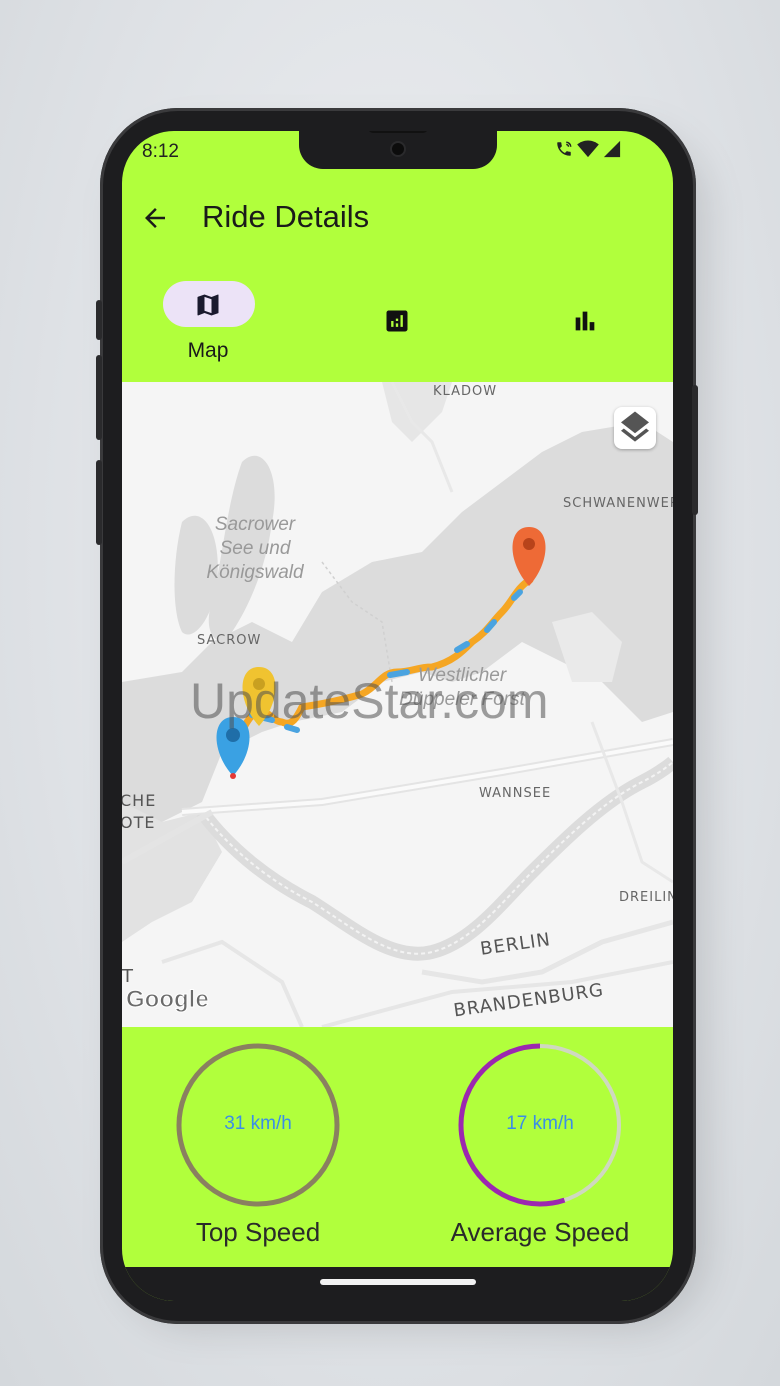 The image size is (780, 1386). I want to click on average-speed-gauge: 17 km/h, so click(540, 1125).